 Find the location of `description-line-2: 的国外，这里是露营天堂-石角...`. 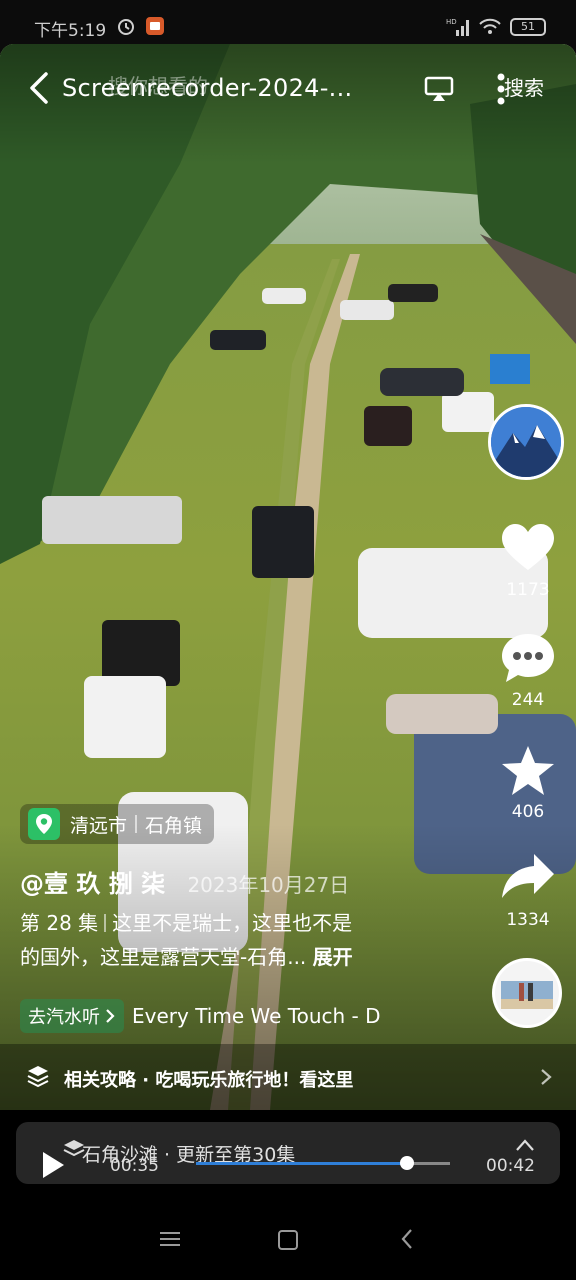

description-line-2: 的国外，这里是露营天堂-石角... is located at coordinates (163, 957).